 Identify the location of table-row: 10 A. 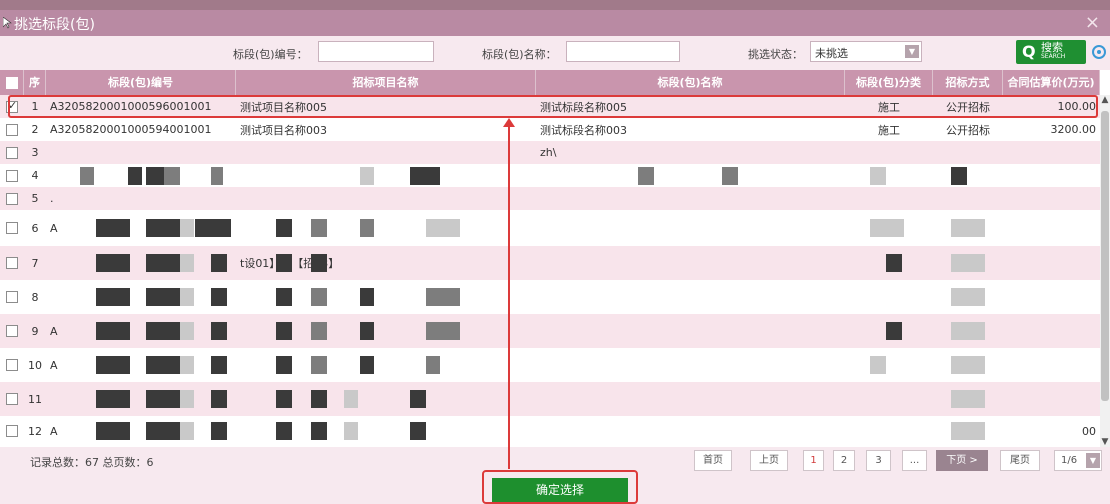
(550, 365).